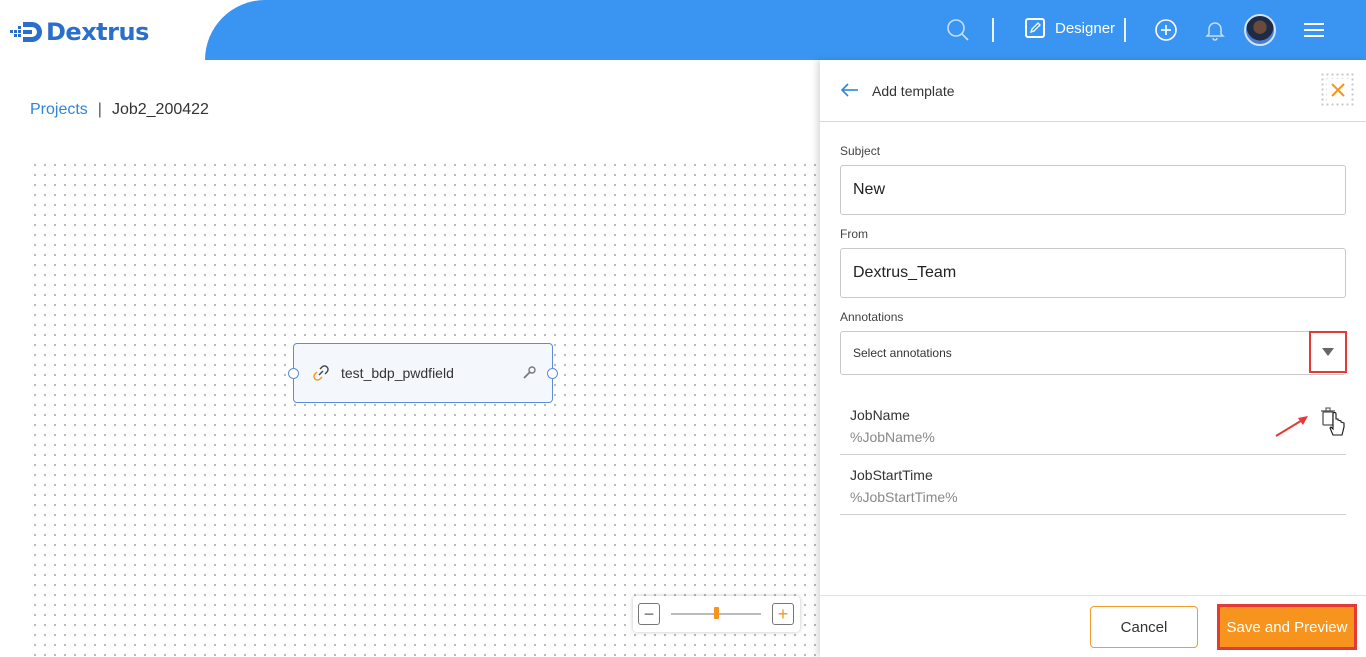 This screenshot has width=1366, height=657. What do you see at coordinates (1314, 30) in the screenshot?
I see `hamburger-menu-icon` at bounding box center [1314, 30].